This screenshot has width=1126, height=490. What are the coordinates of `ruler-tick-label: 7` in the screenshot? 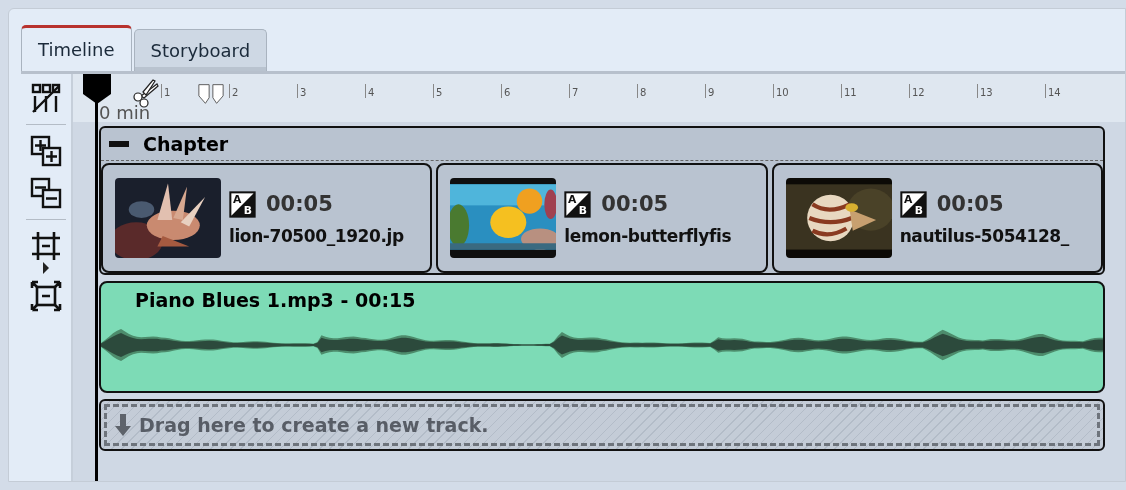 It's located at (574, 91).